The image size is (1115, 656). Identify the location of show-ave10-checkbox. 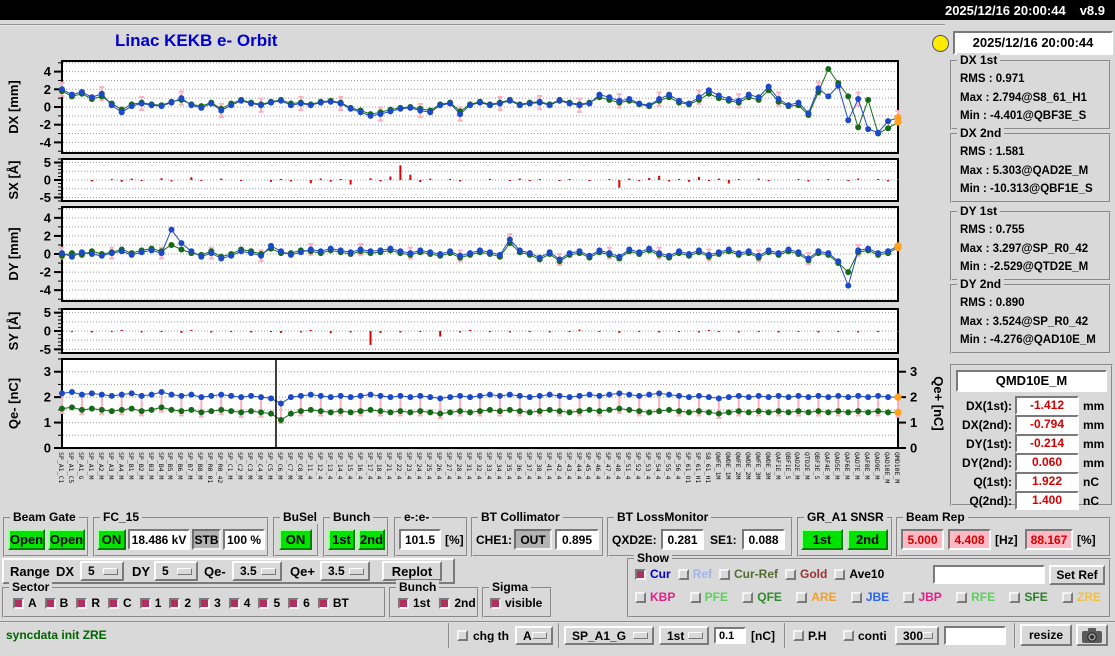
(840, 574).